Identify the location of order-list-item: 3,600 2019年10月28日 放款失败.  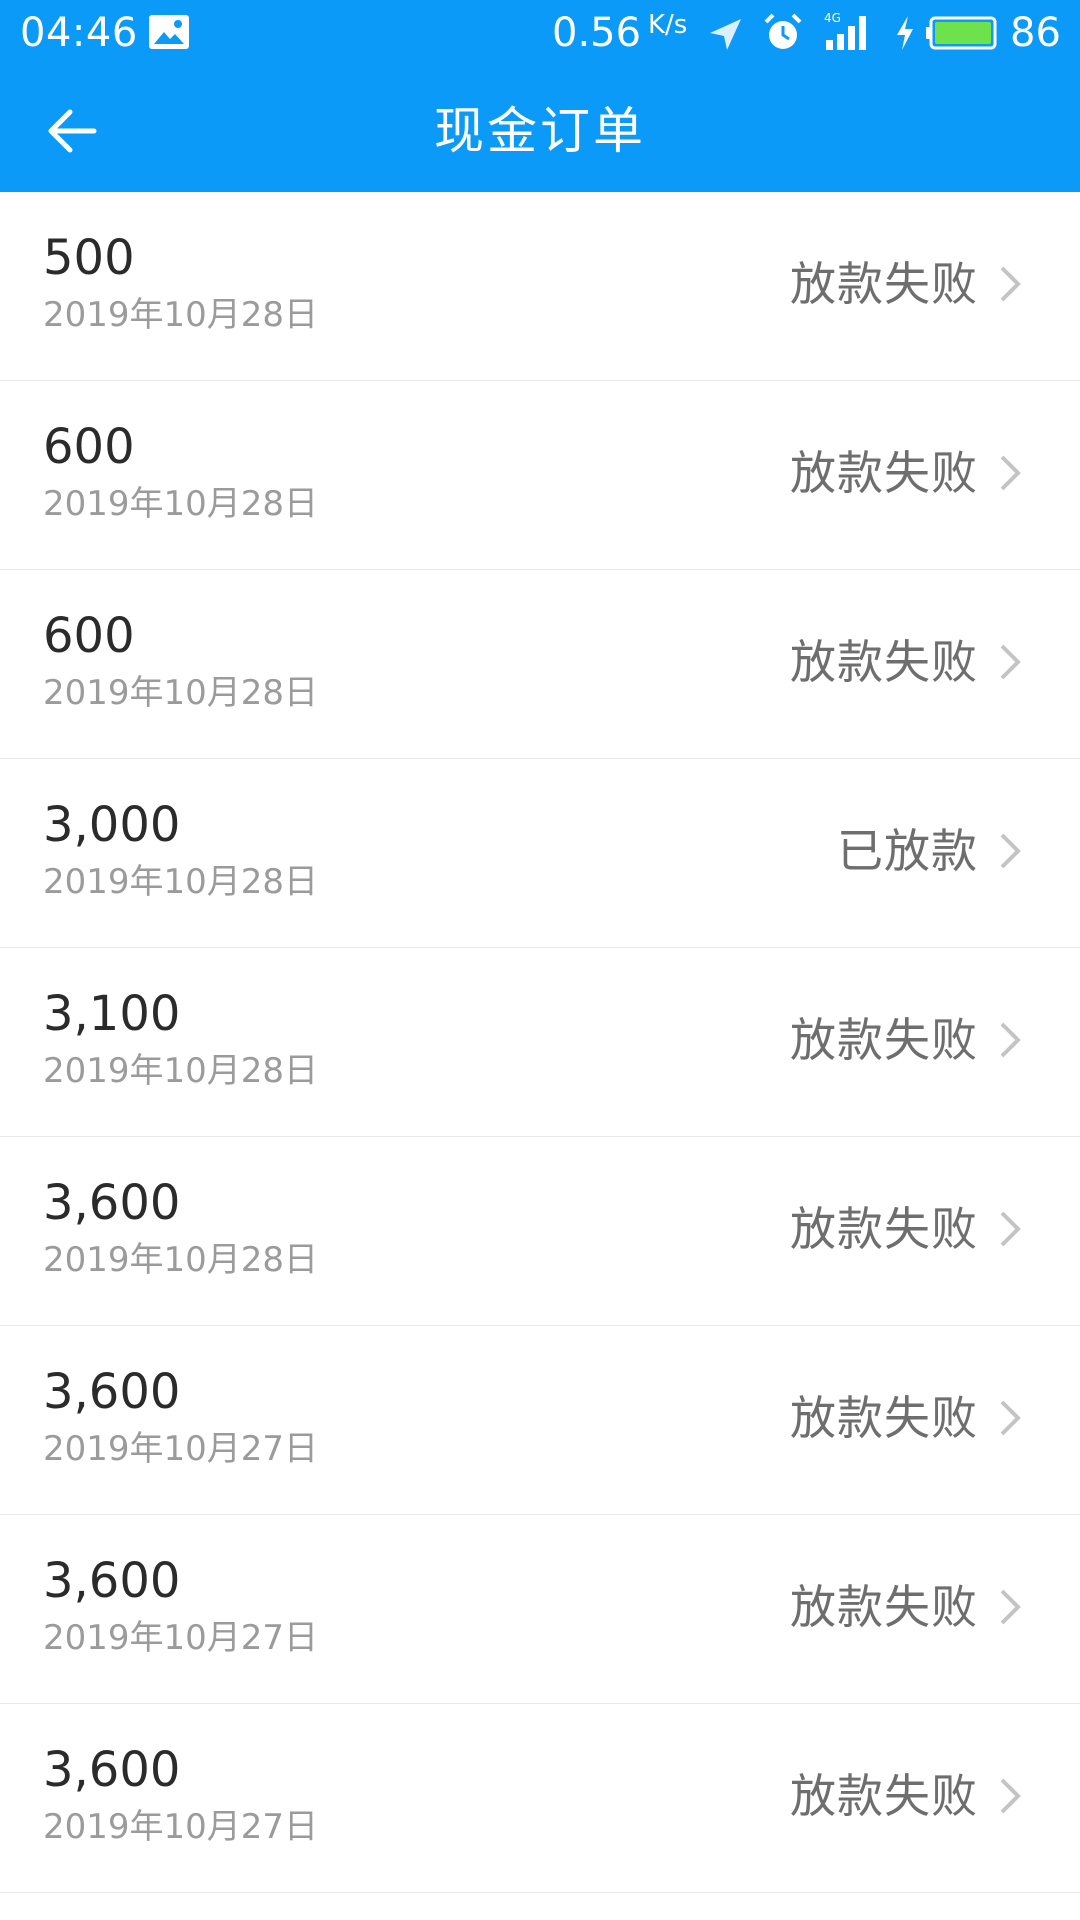
(540, 1231).